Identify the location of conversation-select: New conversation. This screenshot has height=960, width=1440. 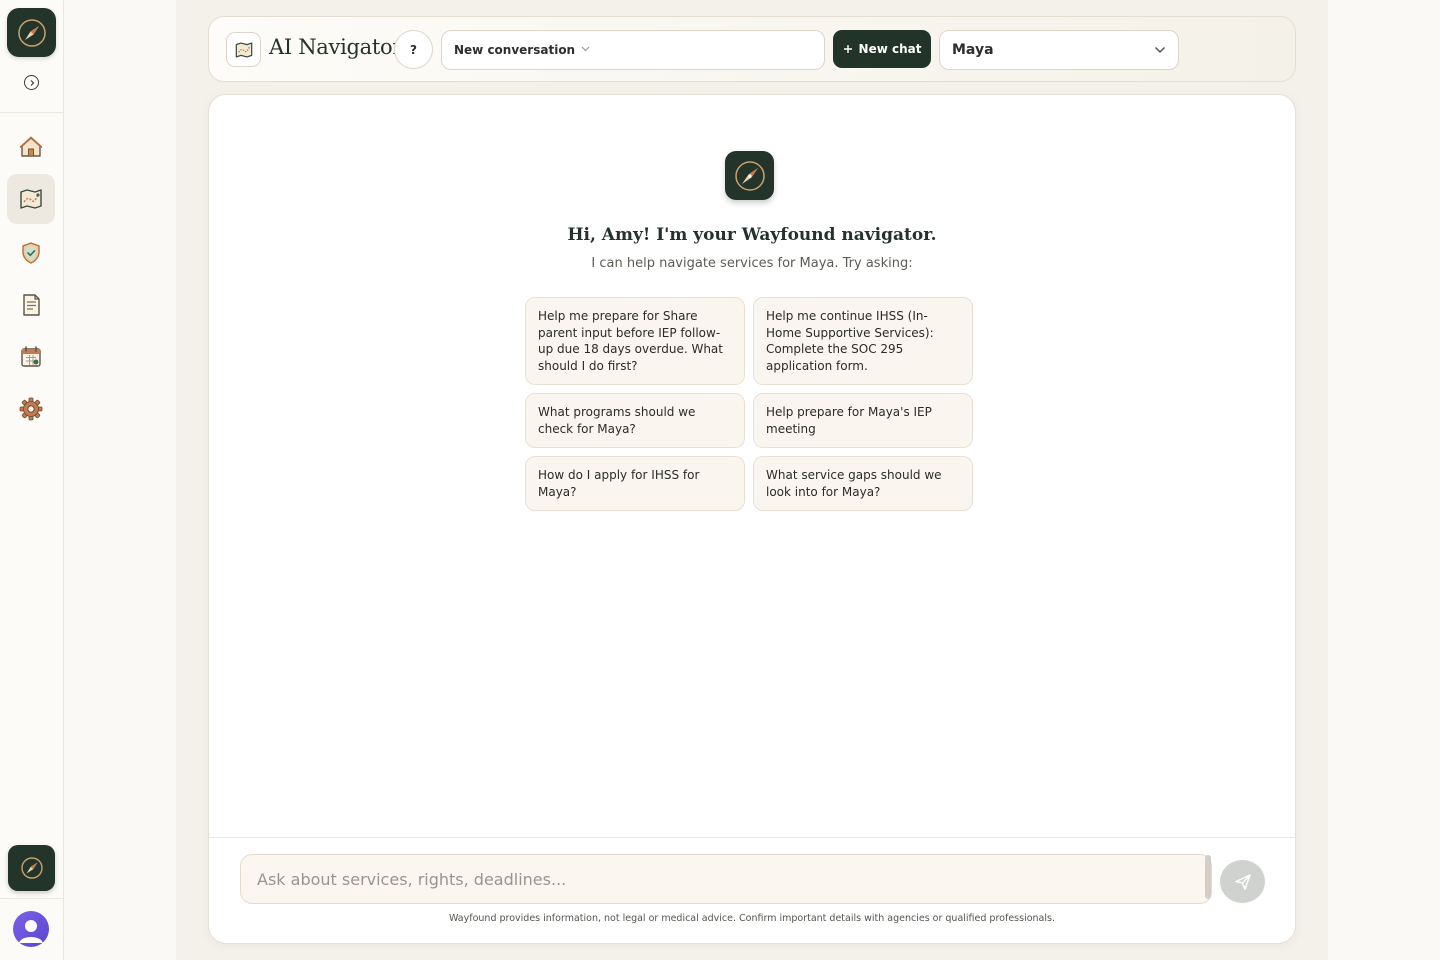
(633, 50).